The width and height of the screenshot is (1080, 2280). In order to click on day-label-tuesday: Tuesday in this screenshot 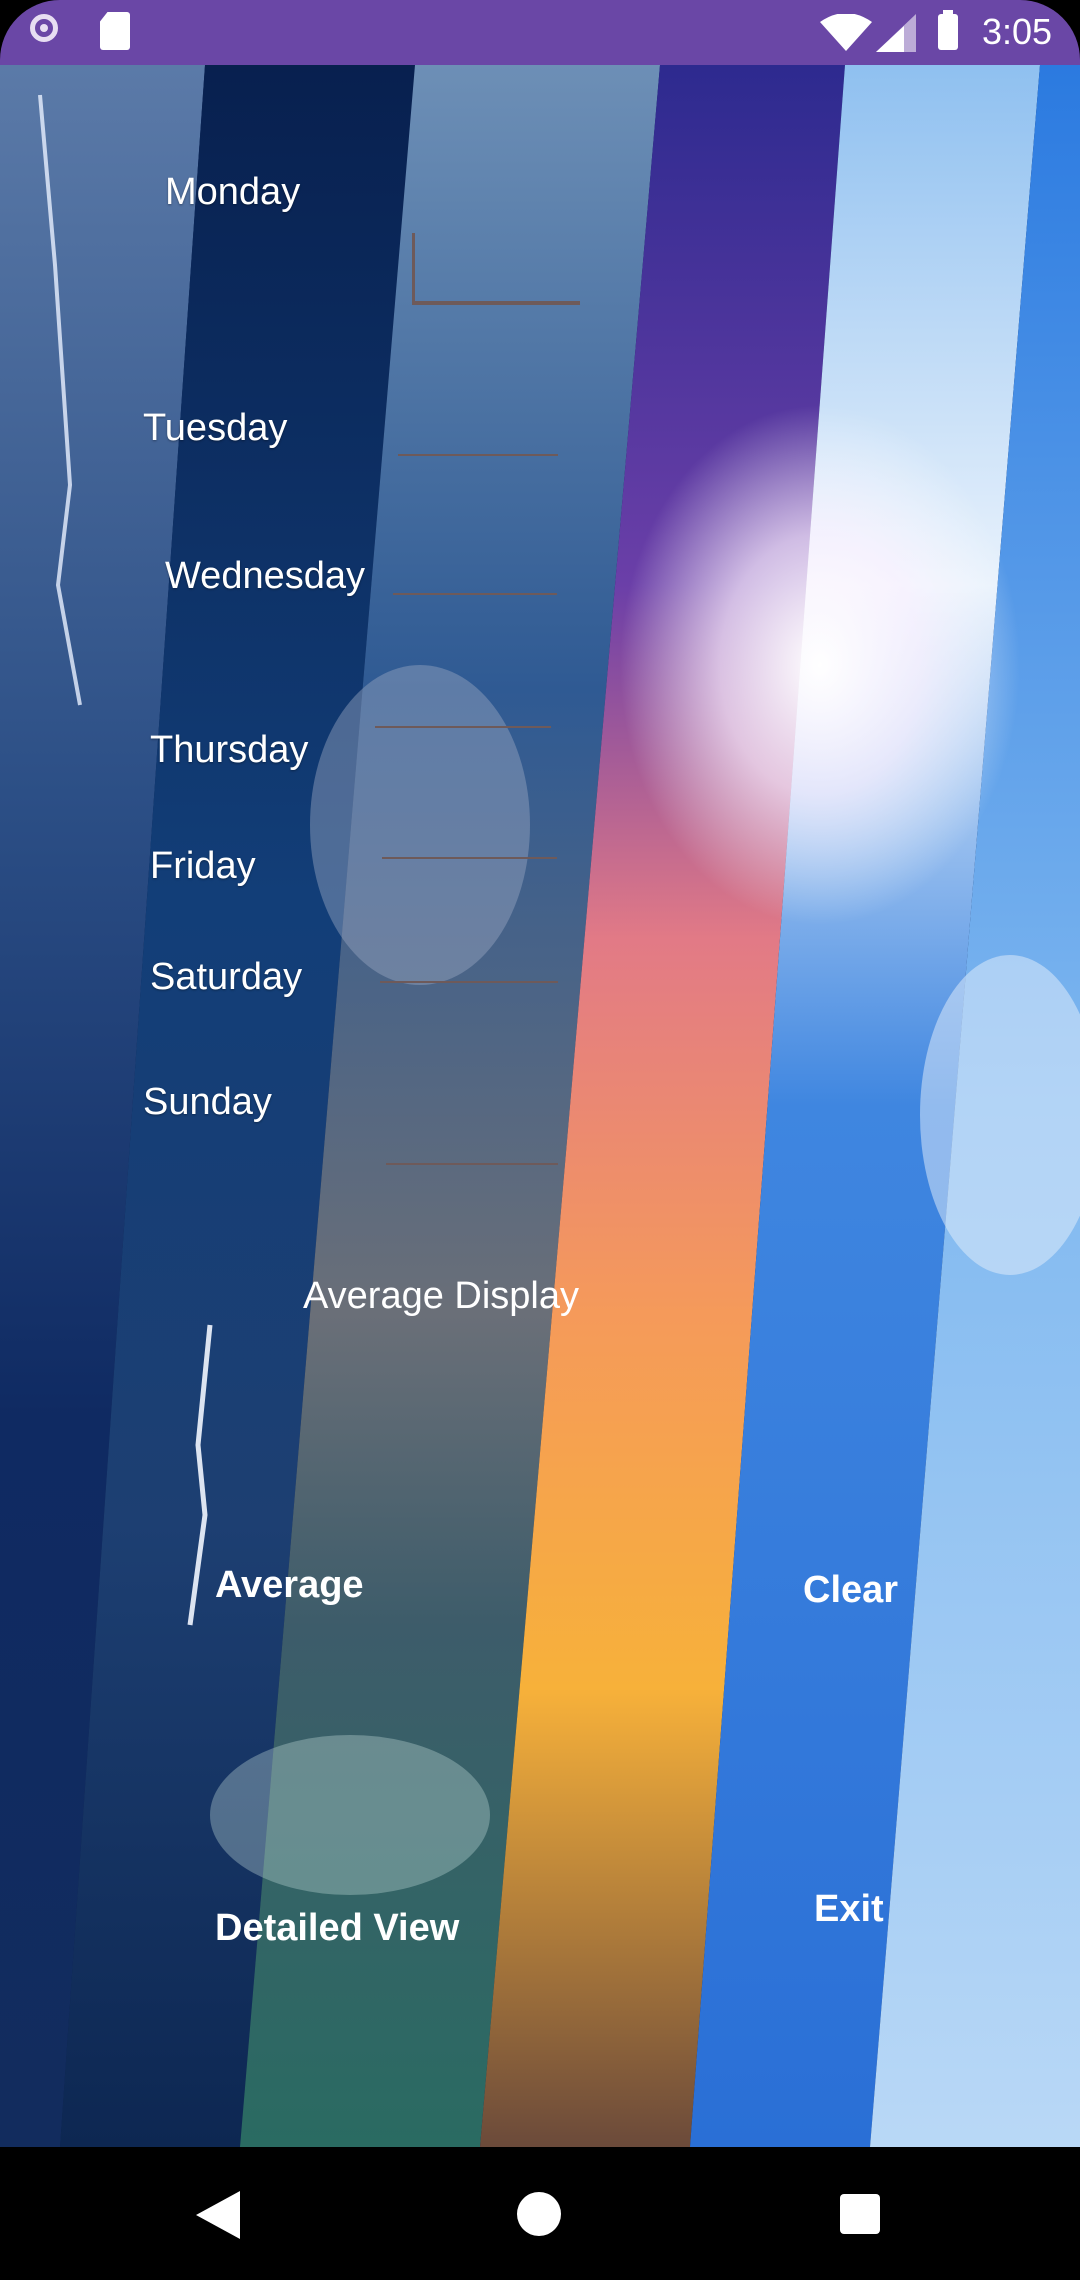, I will do `click(215, 428)`.